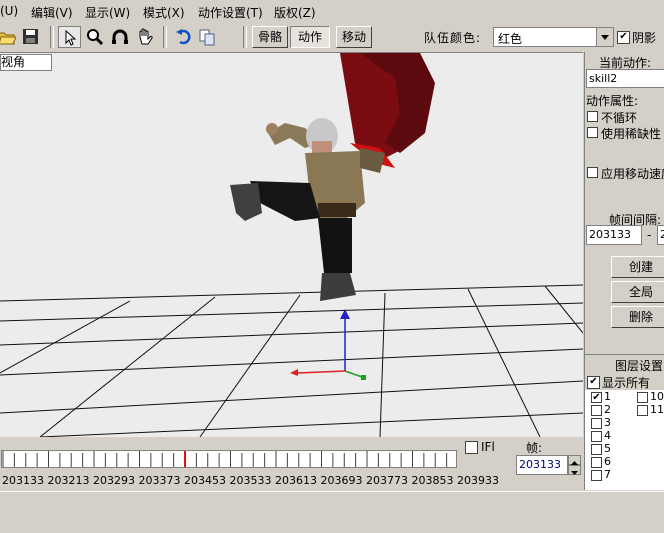 This screenshot has width=664, height=533. I want to click on timeline-tick-label: 203533, so click(250, 480).